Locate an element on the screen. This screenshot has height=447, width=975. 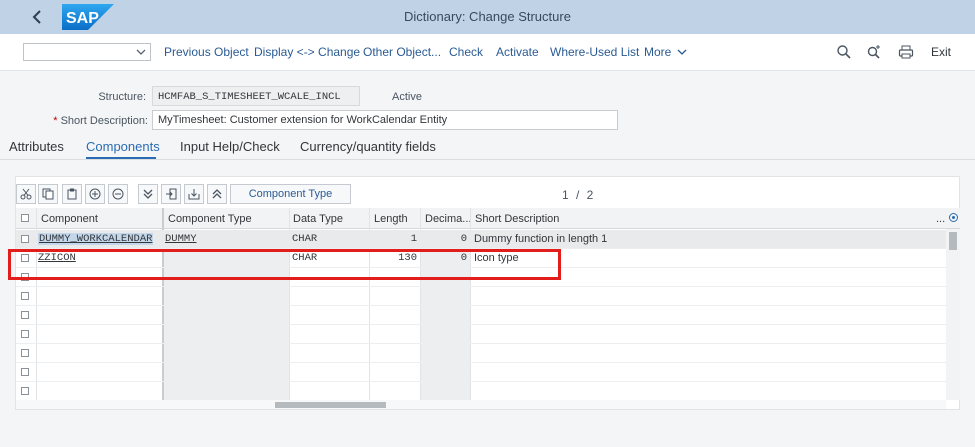
insert-row-button is located at coordinates (95, 194).